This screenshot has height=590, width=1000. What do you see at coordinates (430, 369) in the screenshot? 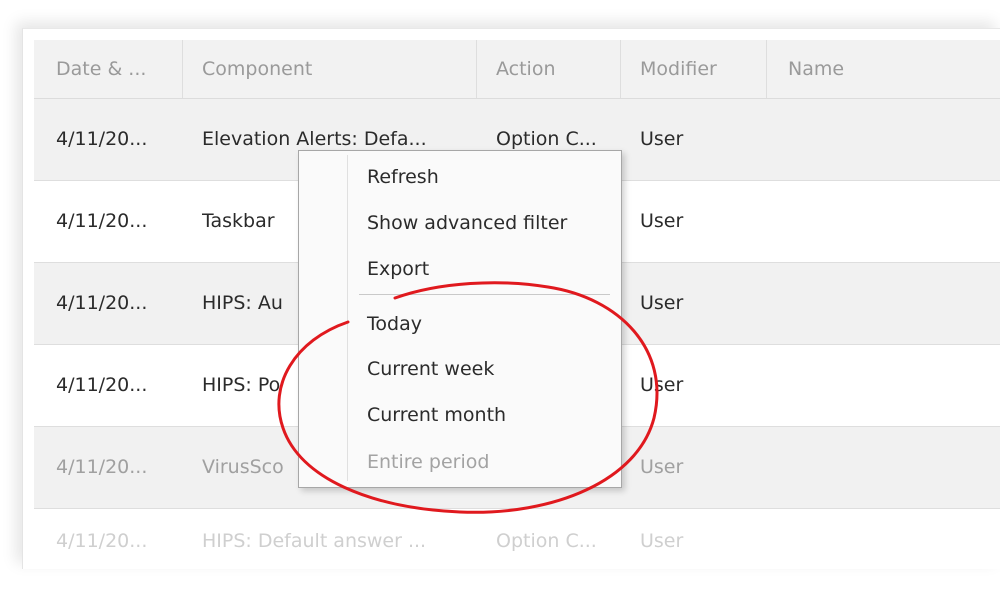
I see `menu-item-current-week: Current week` at bounding box center [430, 369].